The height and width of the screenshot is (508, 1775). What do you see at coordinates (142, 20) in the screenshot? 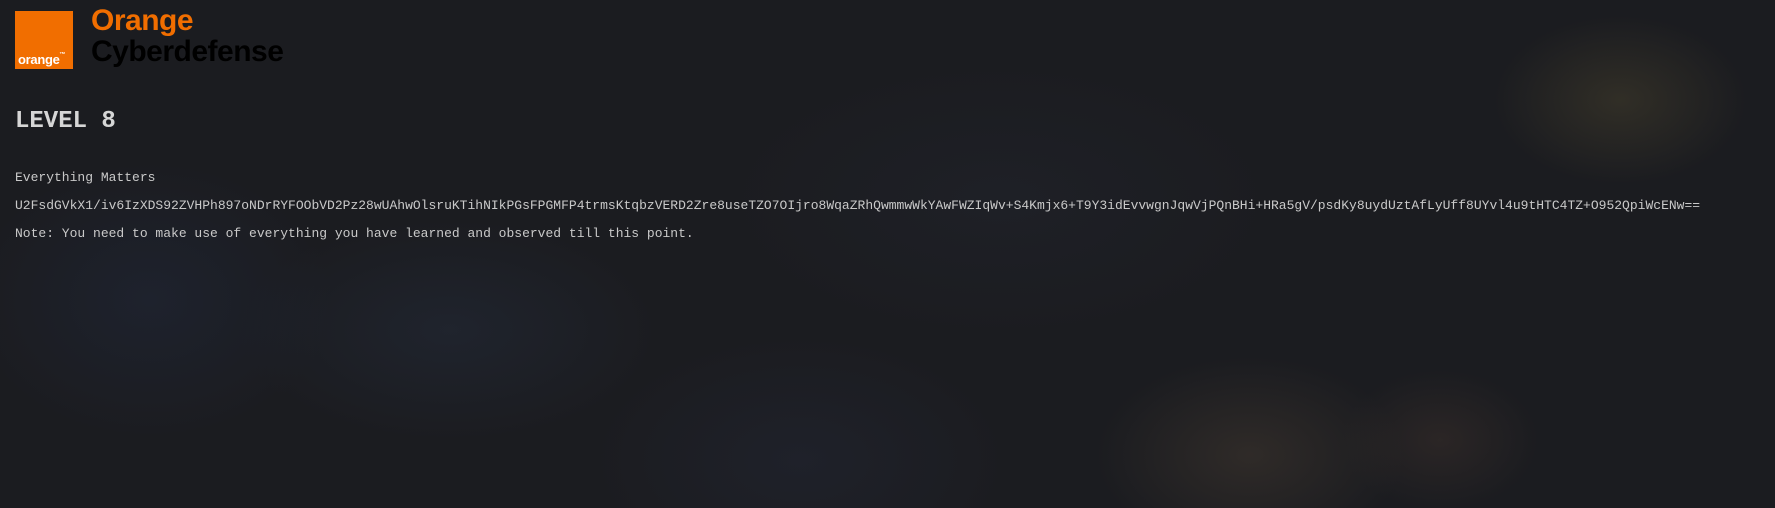
I see `brand-name-orange: Orange` at bounding box center [142, 20].